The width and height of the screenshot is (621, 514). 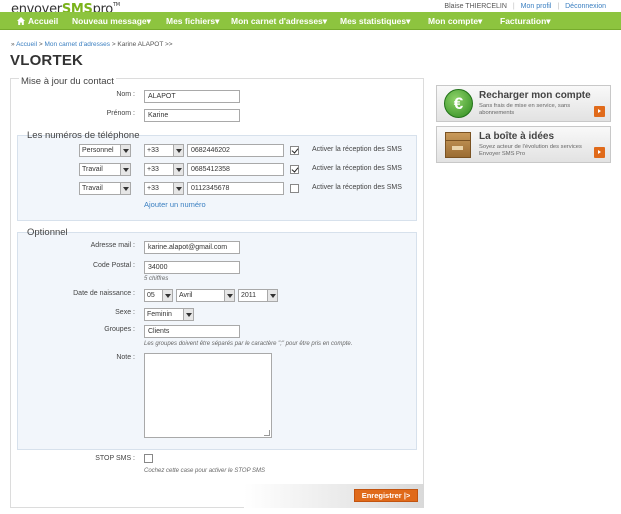 I want to click on ideas-title: La boîte à idées, so click(x=517, y=136).